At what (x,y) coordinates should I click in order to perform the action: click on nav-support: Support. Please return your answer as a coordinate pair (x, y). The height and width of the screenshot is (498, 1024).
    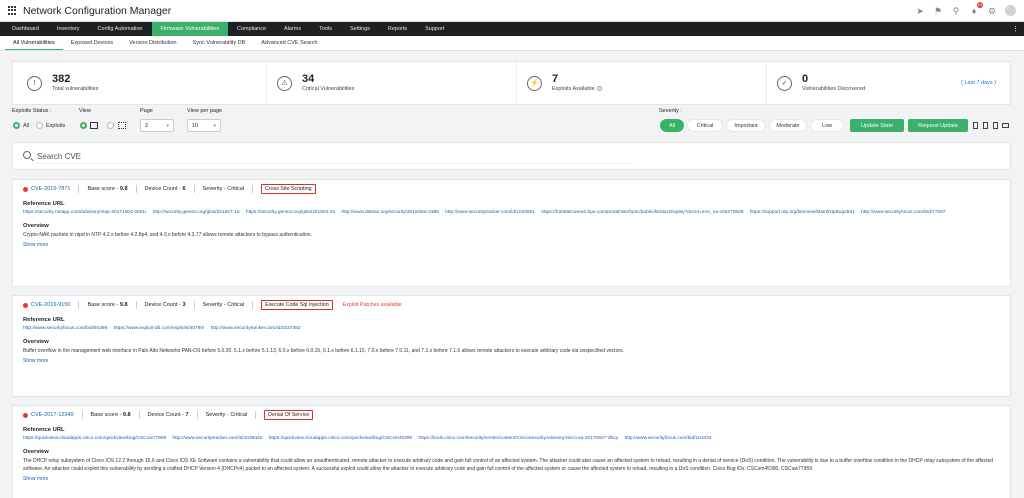
    Looking at the image, I should click on (434, 29).